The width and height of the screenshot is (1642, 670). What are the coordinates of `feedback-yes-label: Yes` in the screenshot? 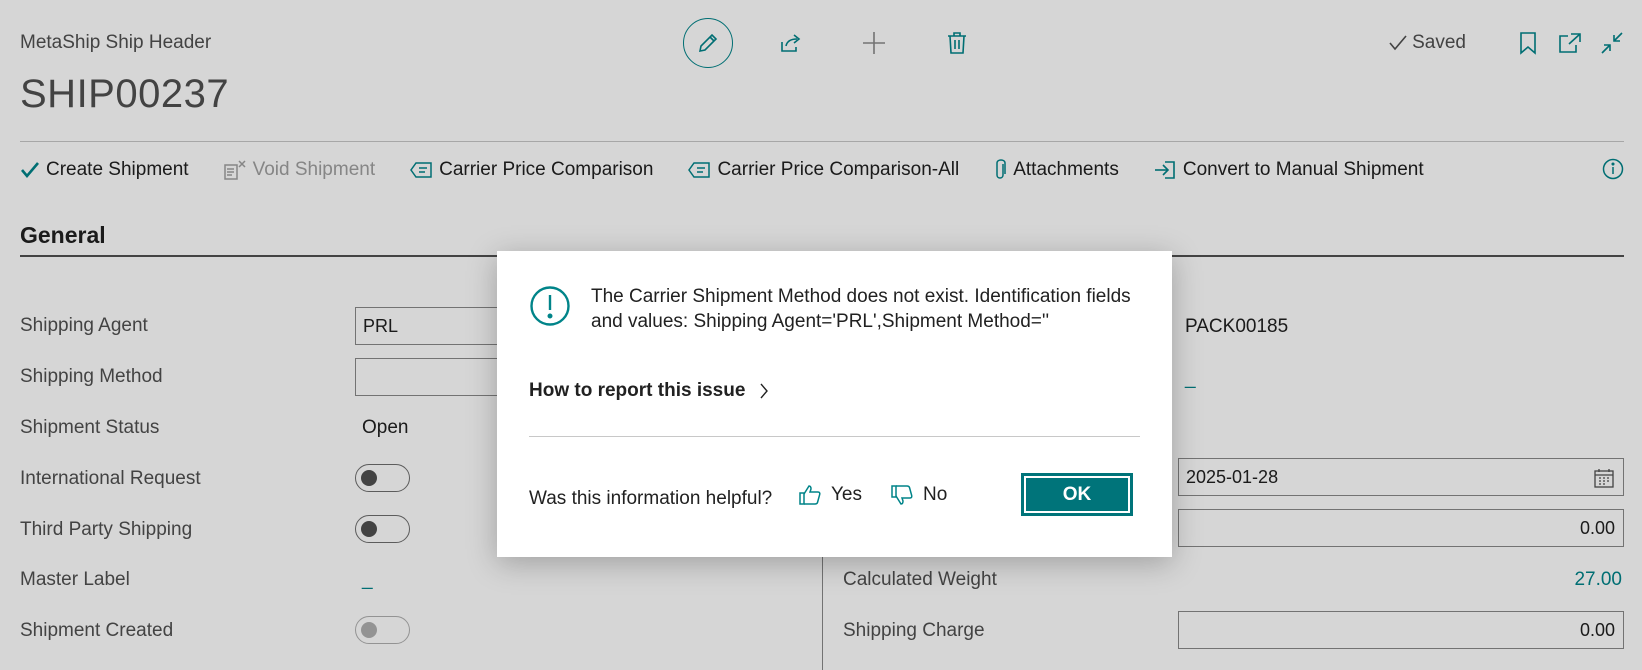 It's located at (846, 494).